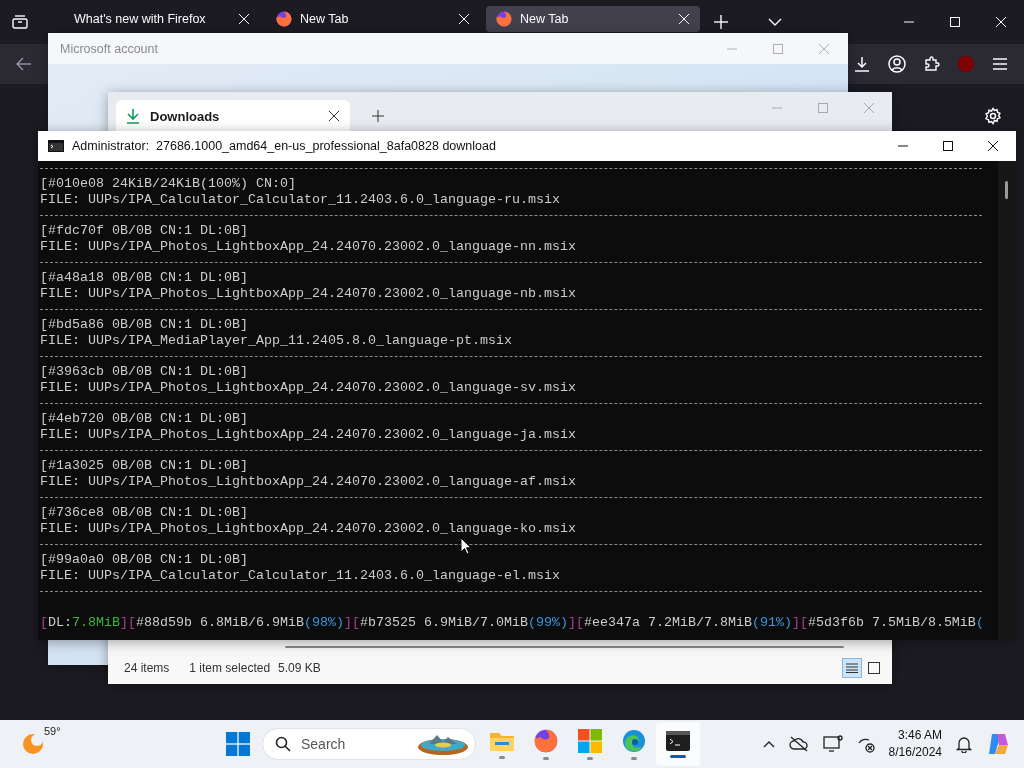 The height and width of the screenshot is (768, 1024). What do you see at coordinates (168, 183) in the screenshot?
I see `download-status: [#010e08 24KiB/24KiB(100%) CN:0]` at bounding box center [168, 183].